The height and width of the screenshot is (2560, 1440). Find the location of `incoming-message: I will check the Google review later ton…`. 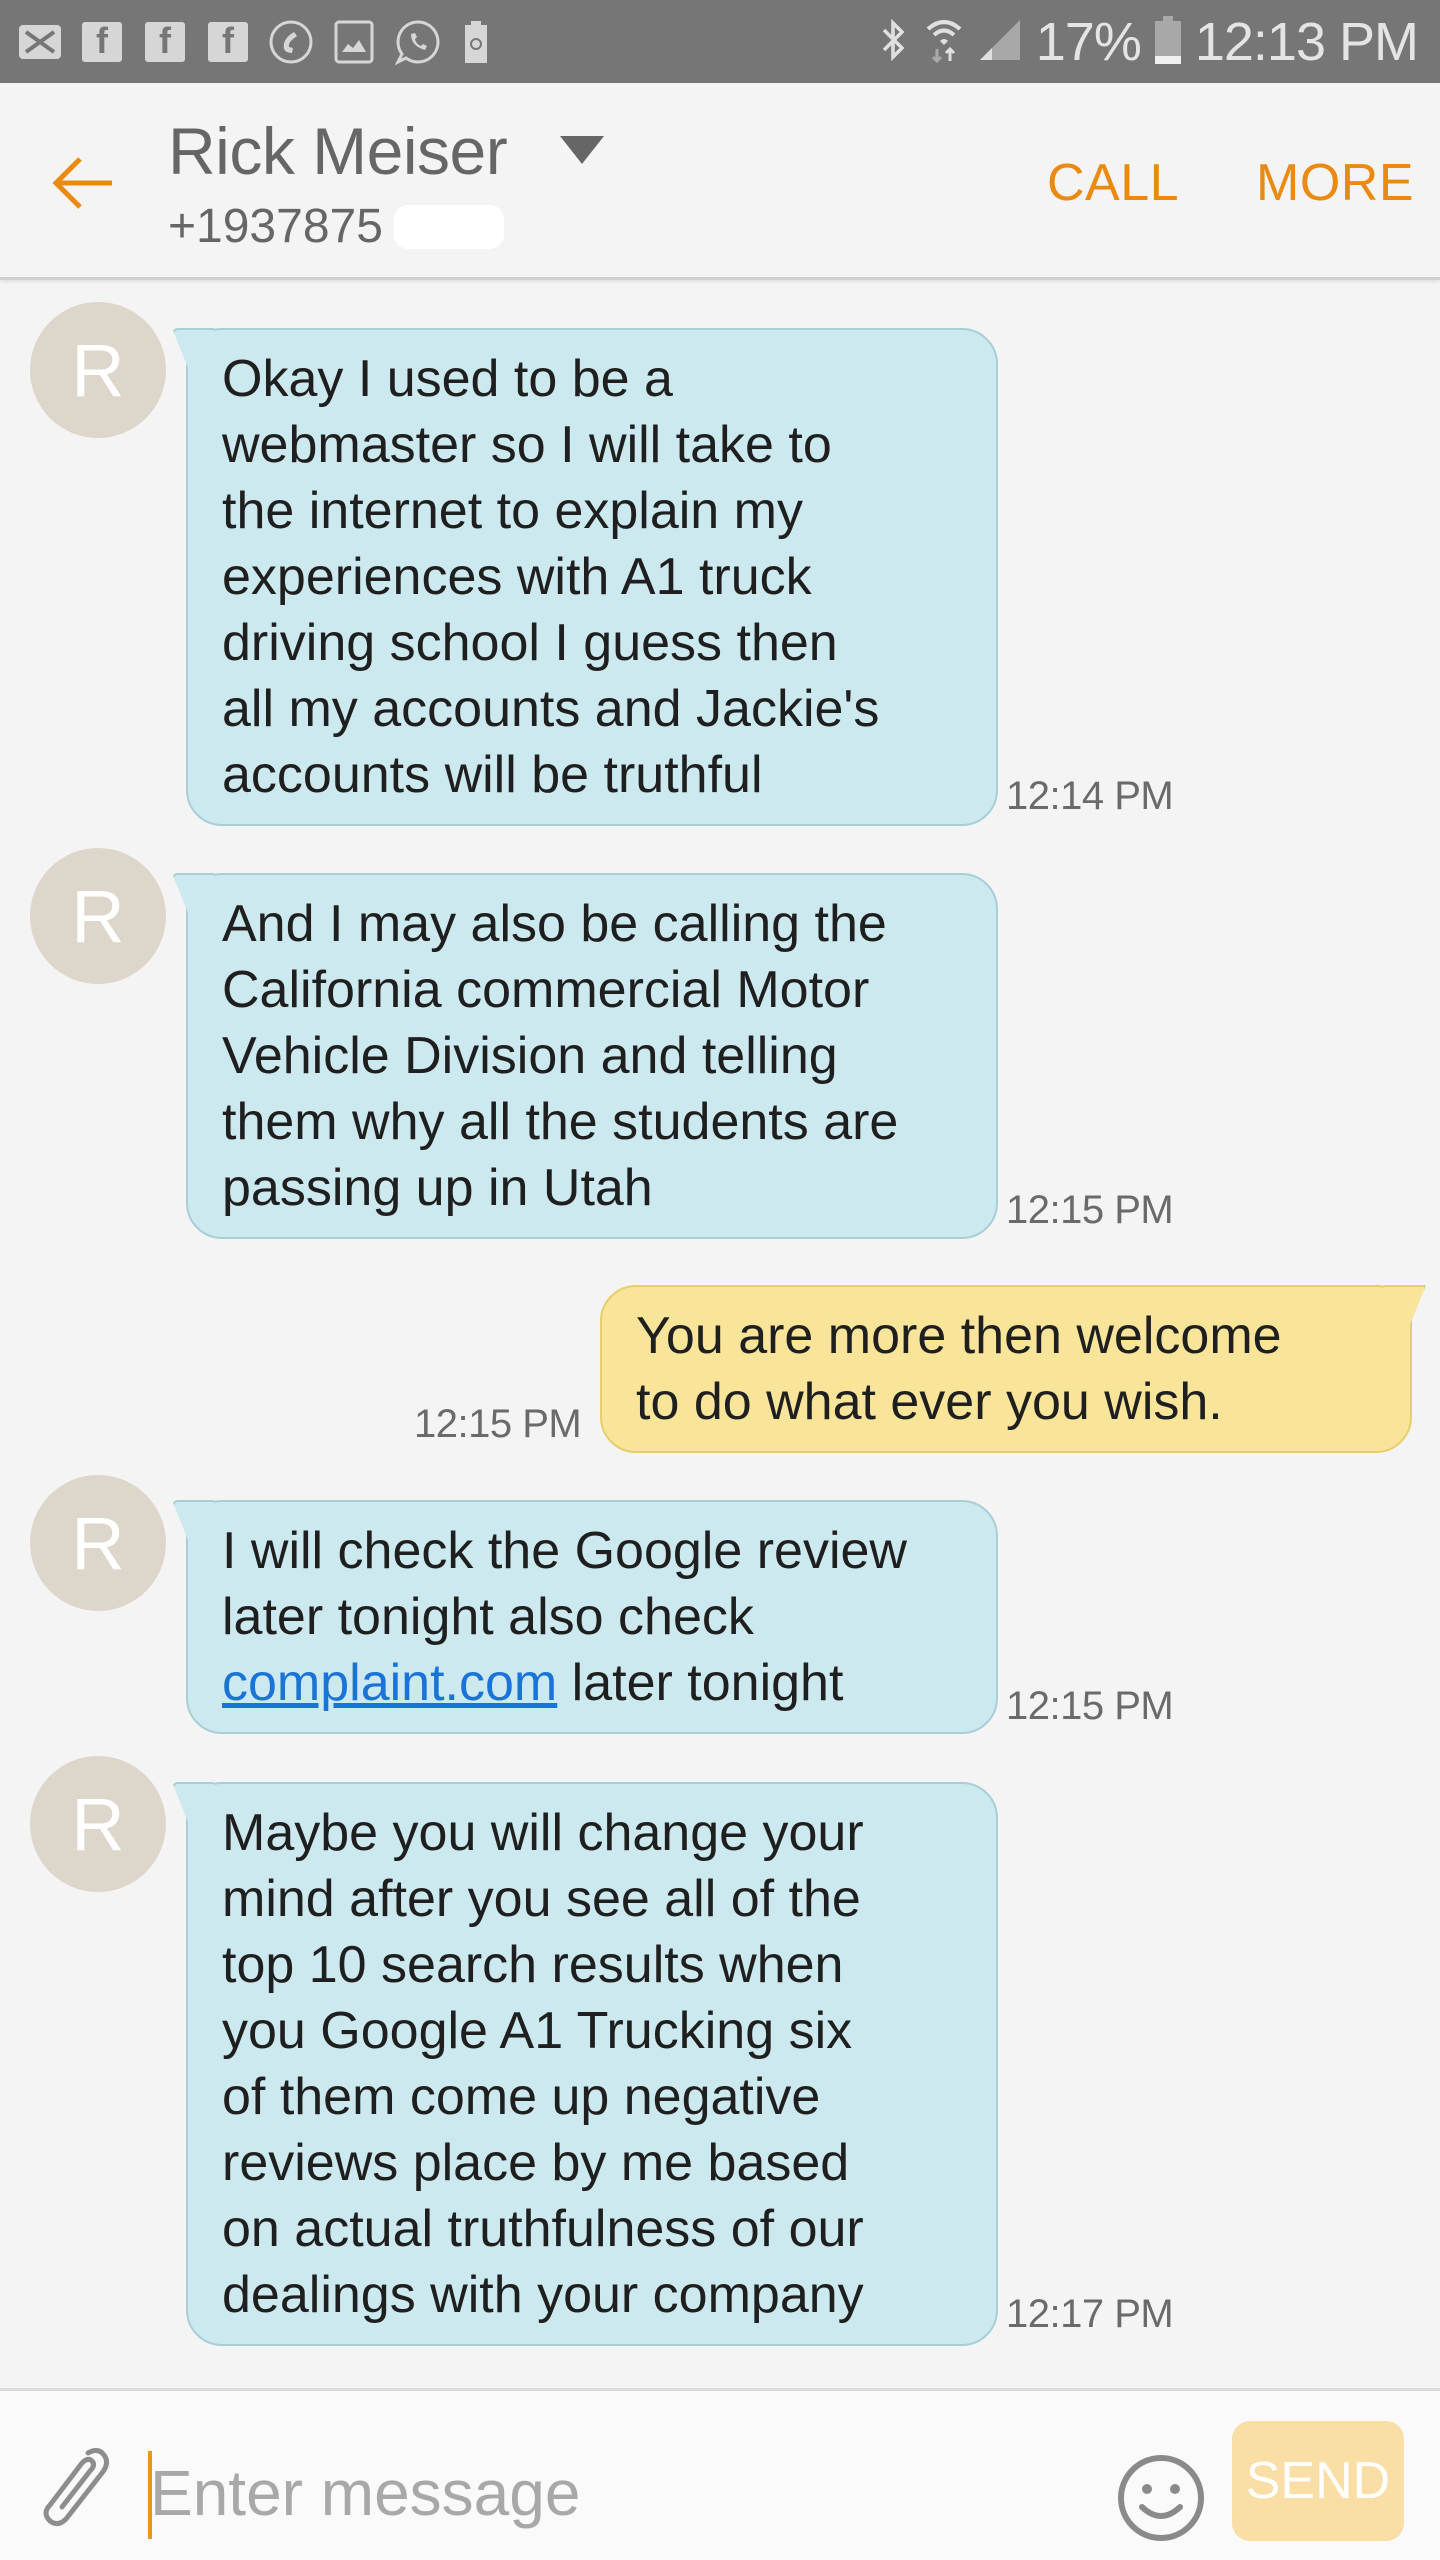

incoming-message: I will check the Google review later ton… is located at coordinates (592, 1617).